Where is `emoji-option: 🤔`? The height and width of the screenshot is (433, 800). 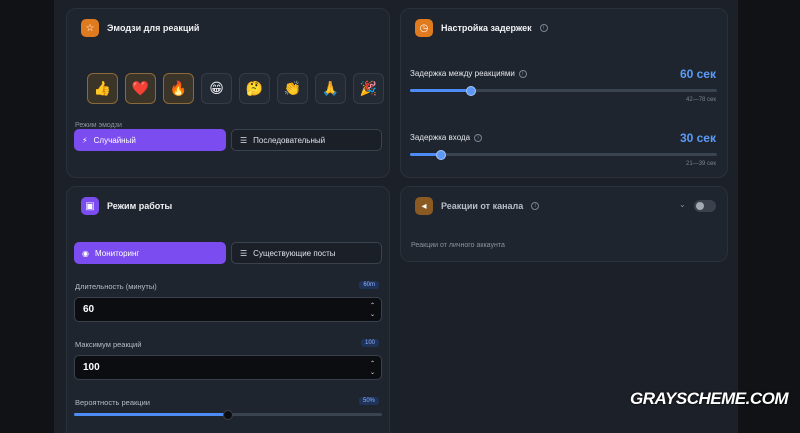 emoji-option: 🤔 is located at coordinates (254, 88).